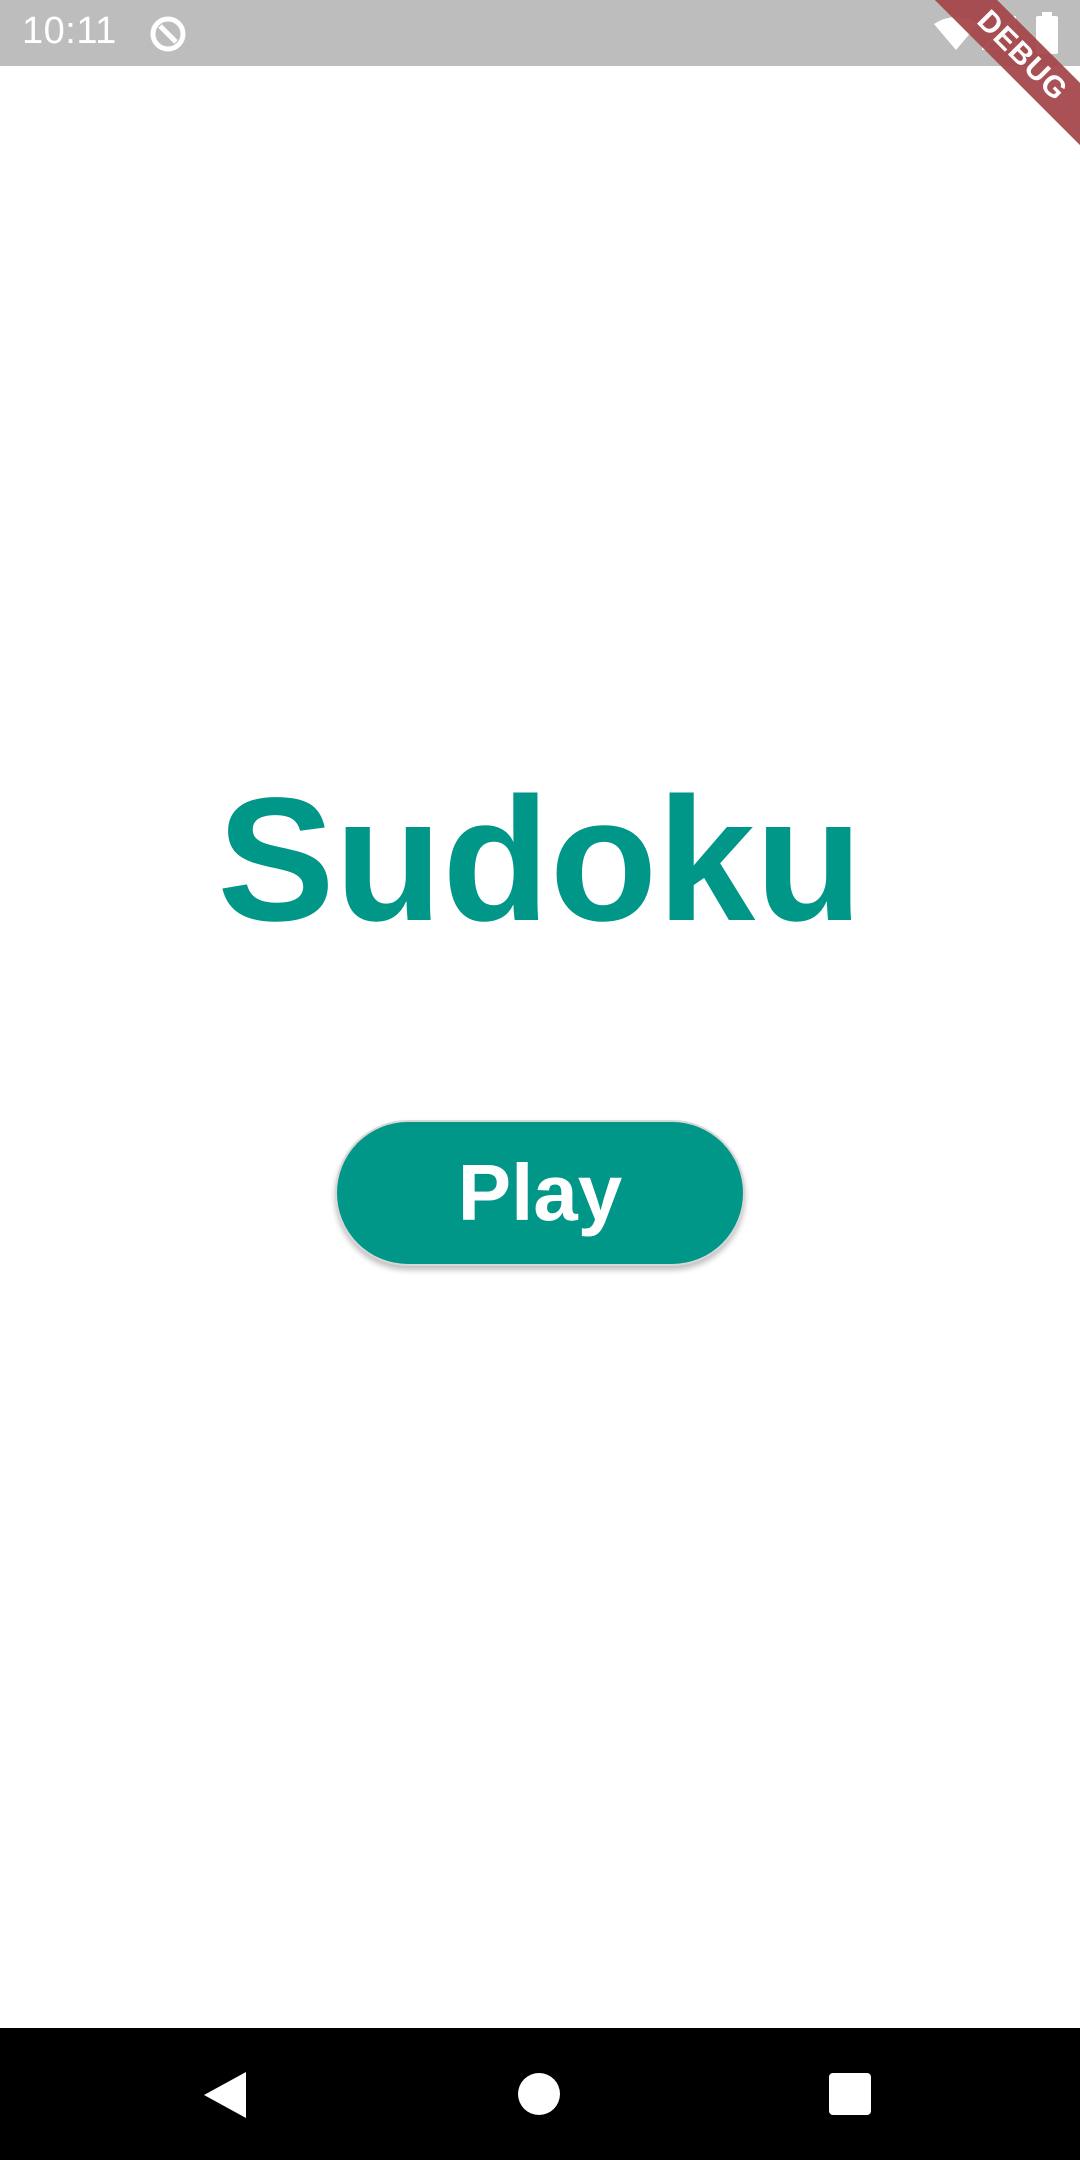 The image size is (1080, 2160). I want to click on home-icon, so click(539, 2094).